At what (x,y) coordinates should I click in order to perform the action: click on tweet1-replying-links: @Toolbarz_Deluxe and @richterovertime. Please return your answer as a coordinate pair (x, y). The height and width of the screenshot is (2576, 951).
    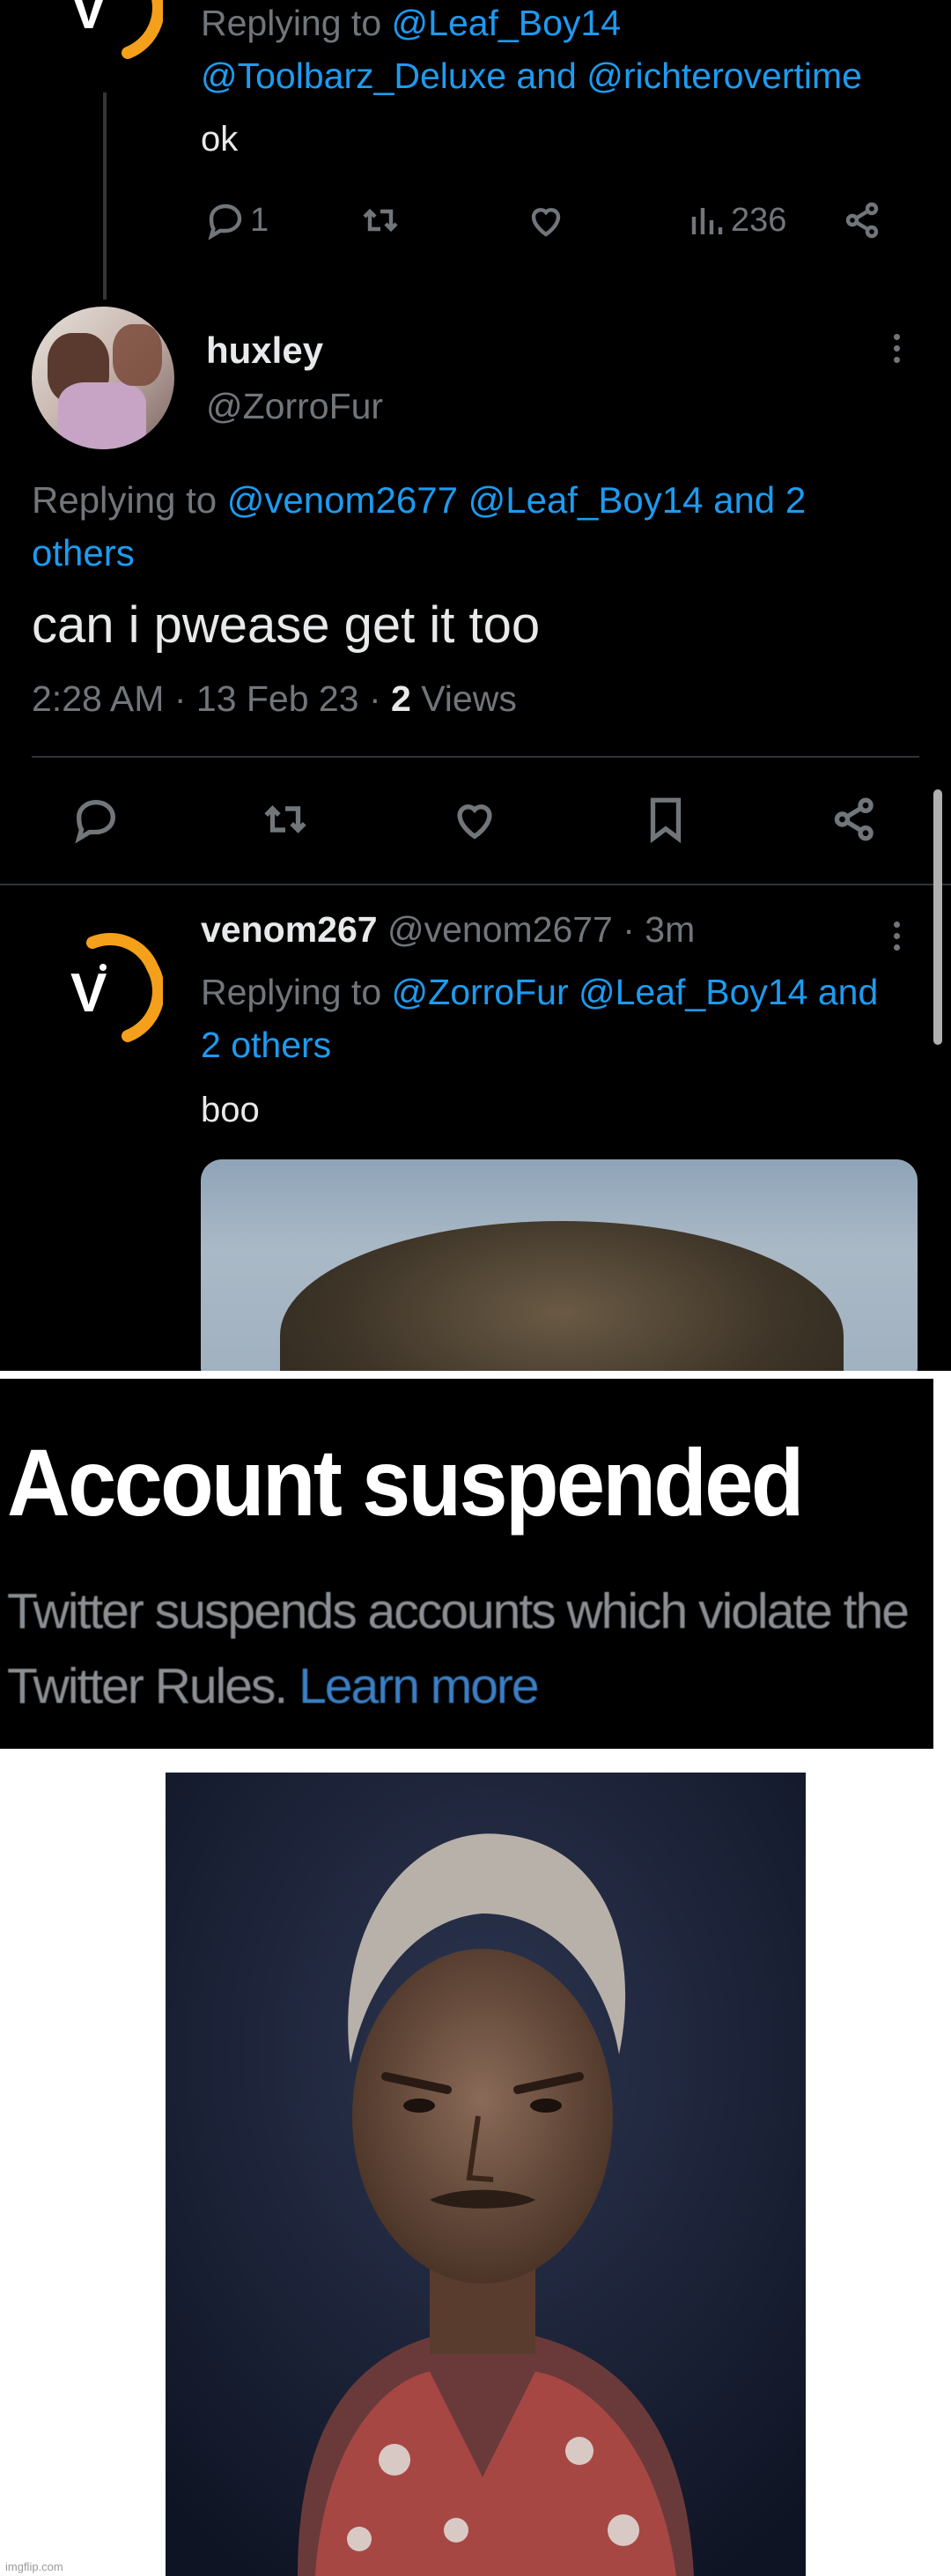
    Looking at the image, I should click on (531, 76).